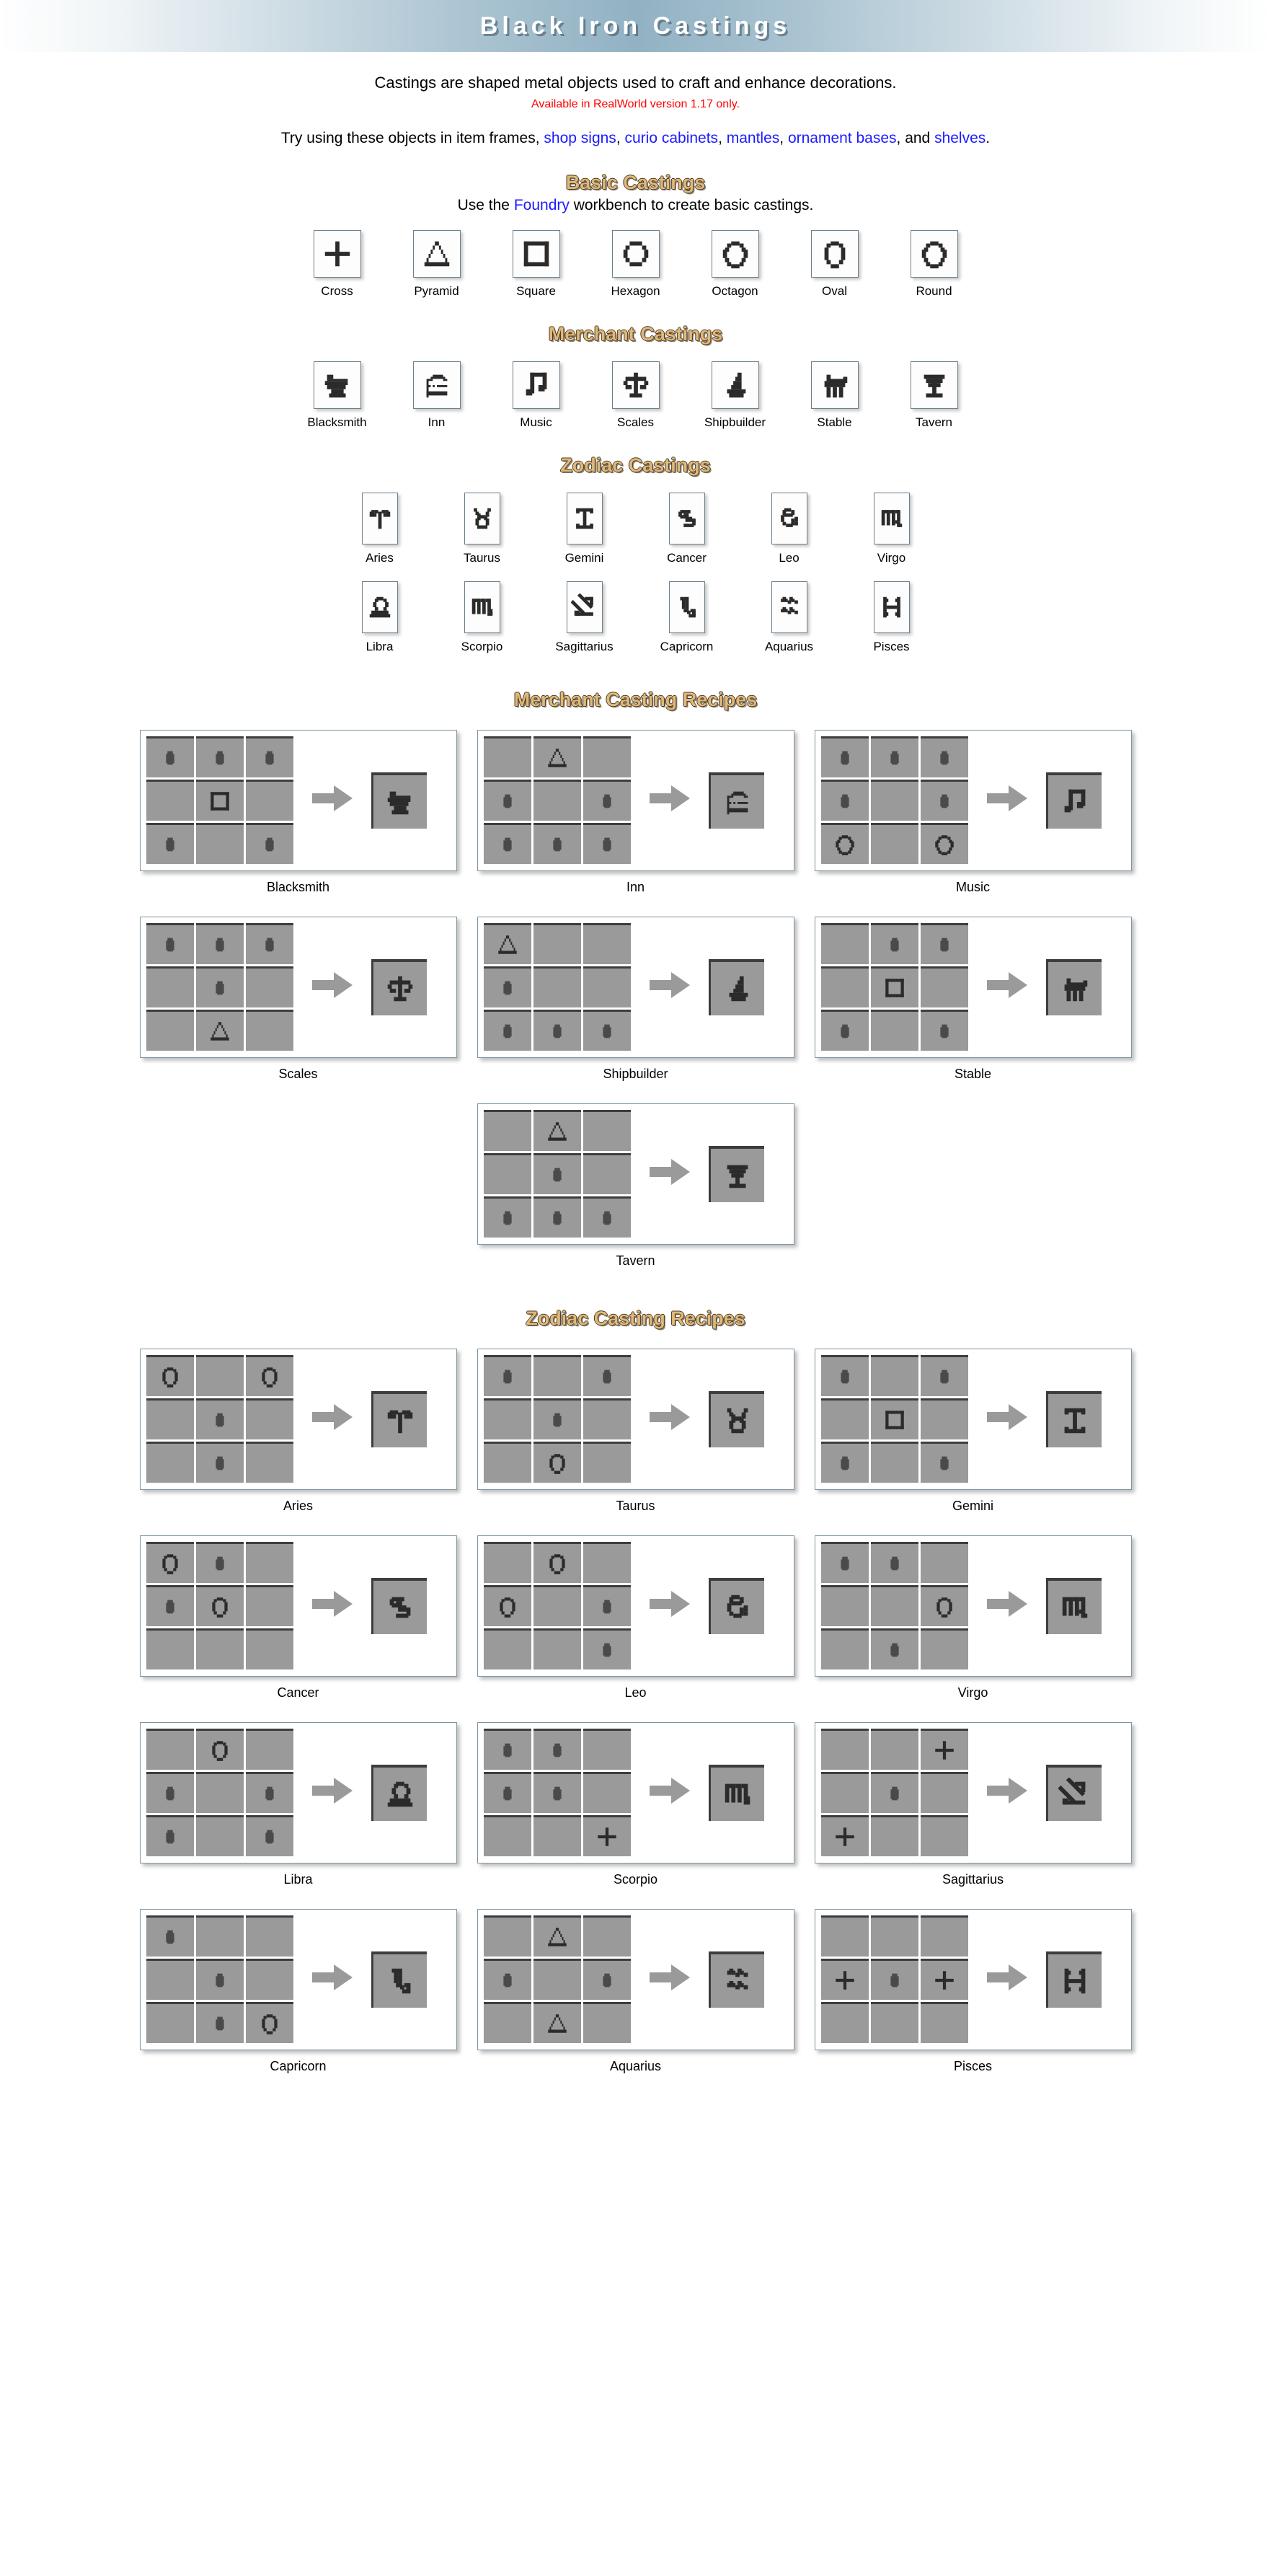 Image resolution: width=1271 pixels, height=2576 pixels. I want to click on scales-icon, so click(635, 385).